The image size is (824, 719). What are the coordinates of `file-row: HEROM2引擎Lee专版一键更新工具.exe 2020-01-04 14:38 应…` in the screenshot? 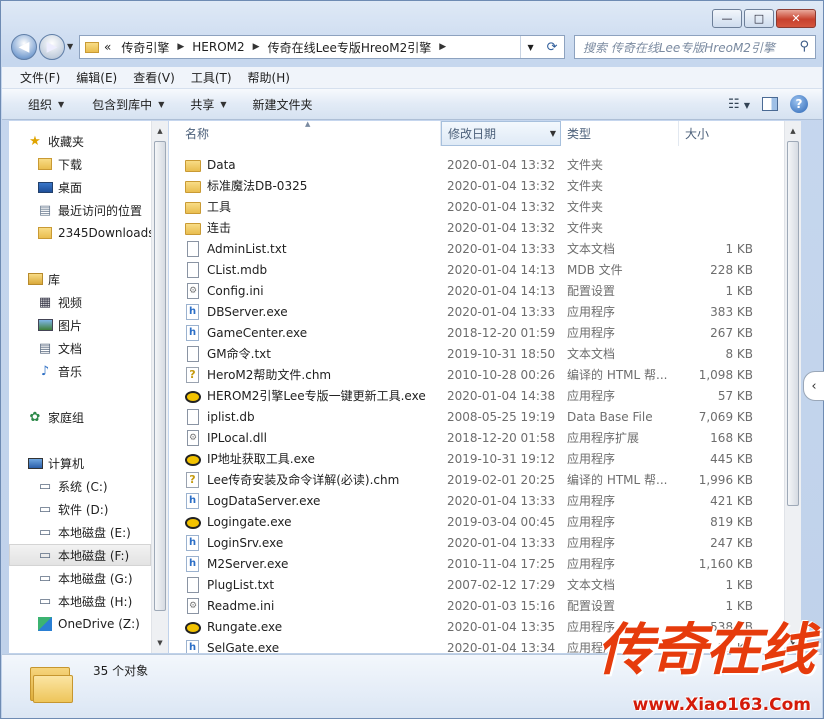 It's located at (476, 395).